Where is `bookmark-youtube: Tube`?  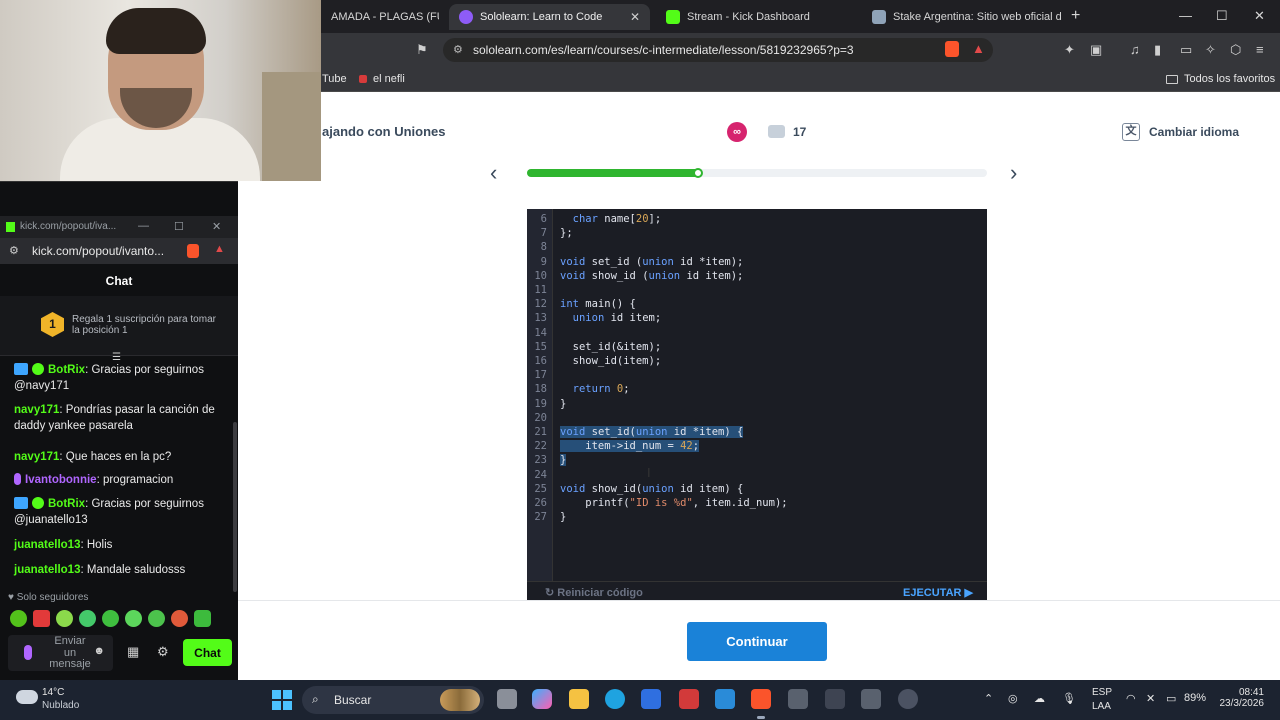 bookmark-youtube: Tube is located at coordinates (334, 79).